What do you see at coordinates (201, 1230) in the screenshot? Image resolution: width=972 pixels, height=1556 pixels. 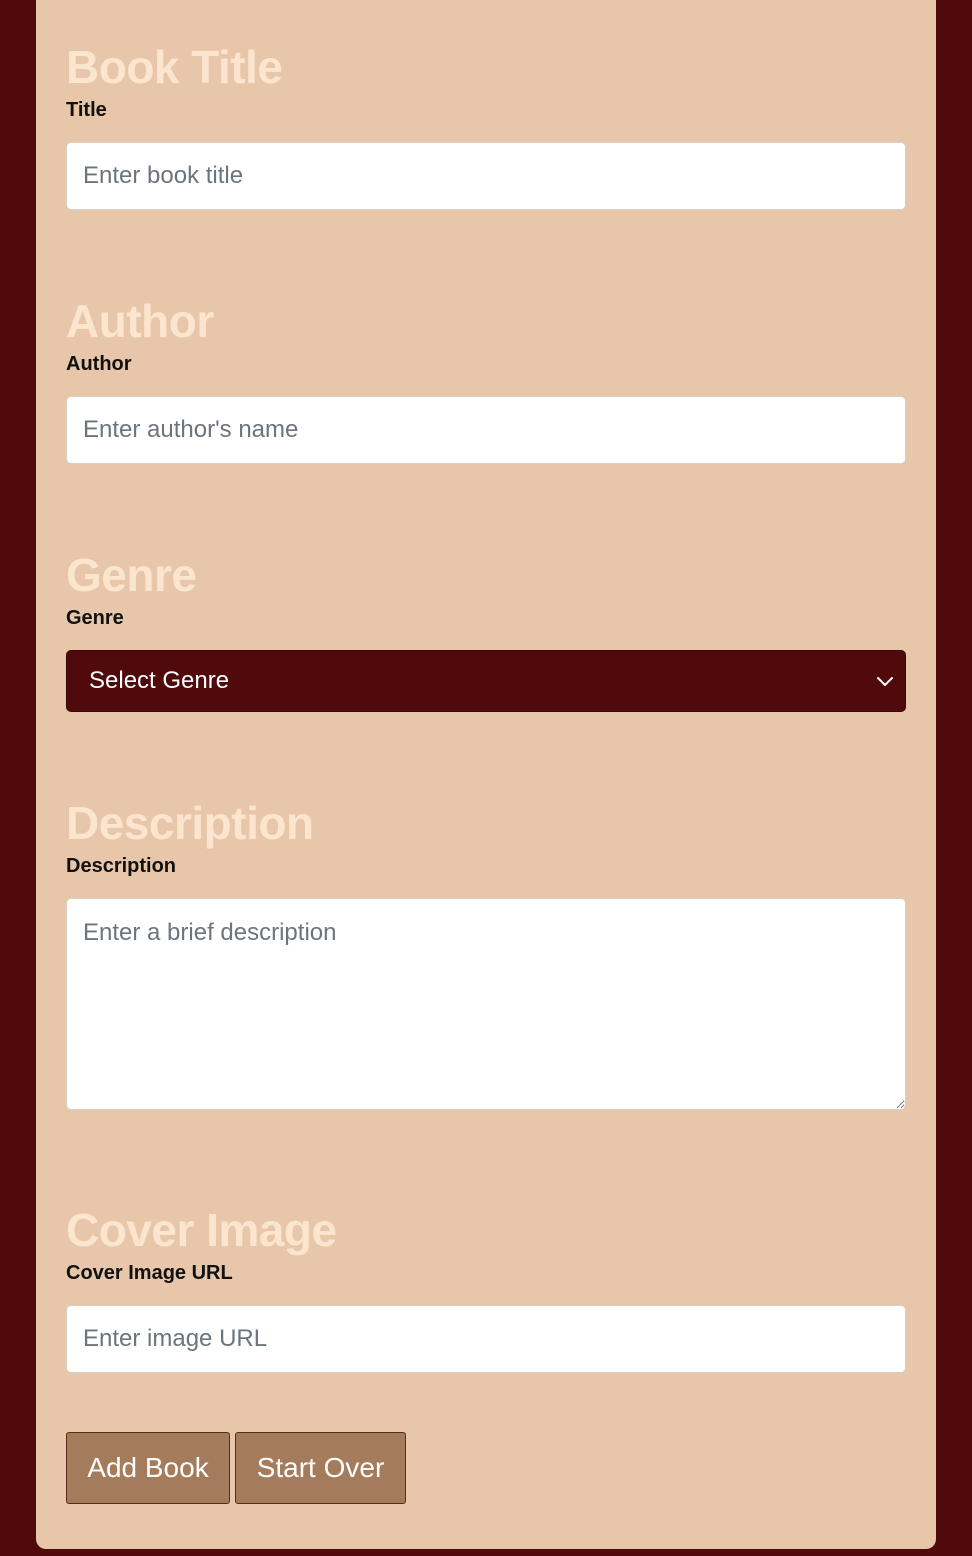 I see `cover-image-section-heading: Cover Image` at bounding box center [201, 1230].